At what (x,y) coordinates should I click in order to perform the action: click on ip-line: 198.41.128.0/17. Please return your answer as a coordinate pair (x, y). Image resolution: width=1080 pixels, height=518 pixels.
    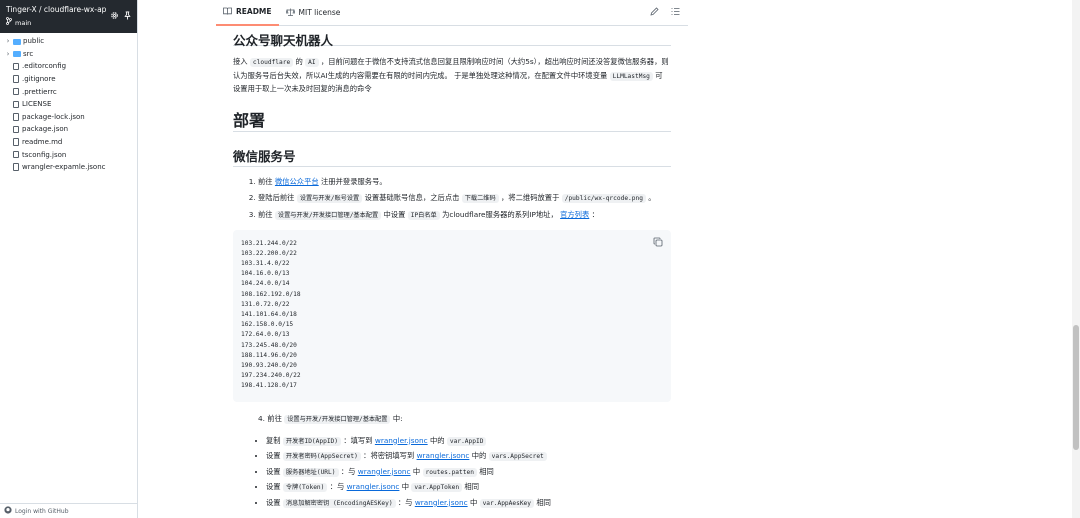
    Looking at the image, I should click on (269, 386).